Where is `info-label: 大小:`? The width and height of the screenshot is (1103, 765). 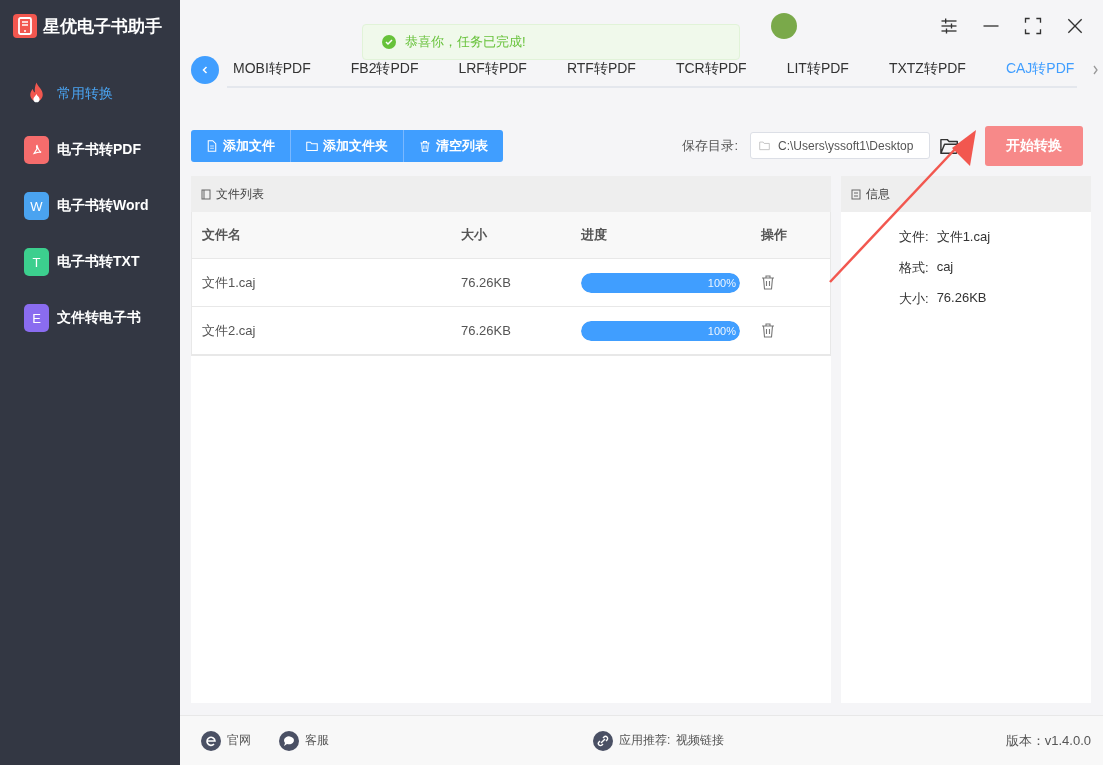
info-label: 大小: is located at coordinates (914, 299).